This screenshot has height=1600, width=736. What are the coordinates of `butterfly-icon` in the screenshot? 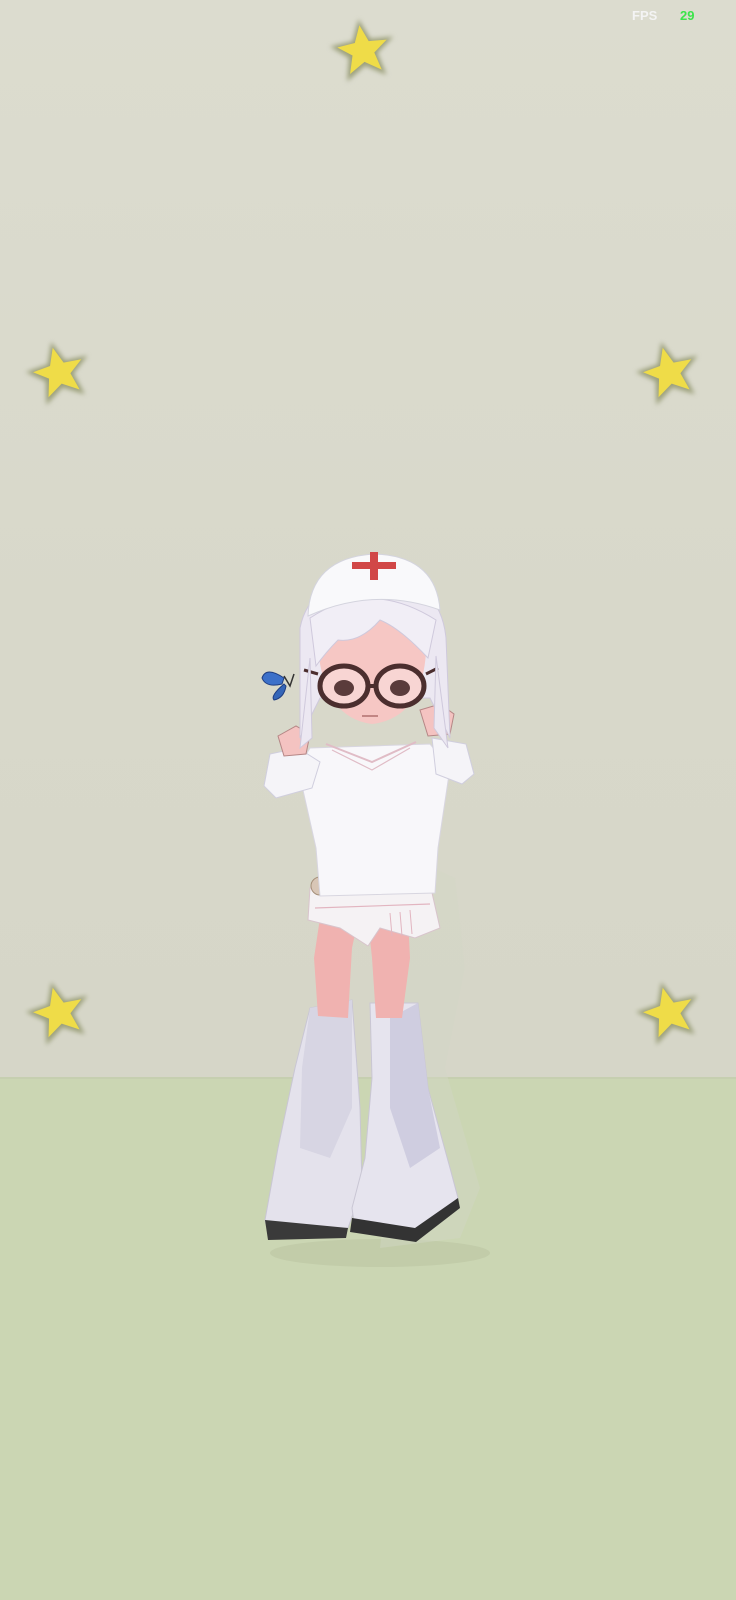 It's located at (278, 686).